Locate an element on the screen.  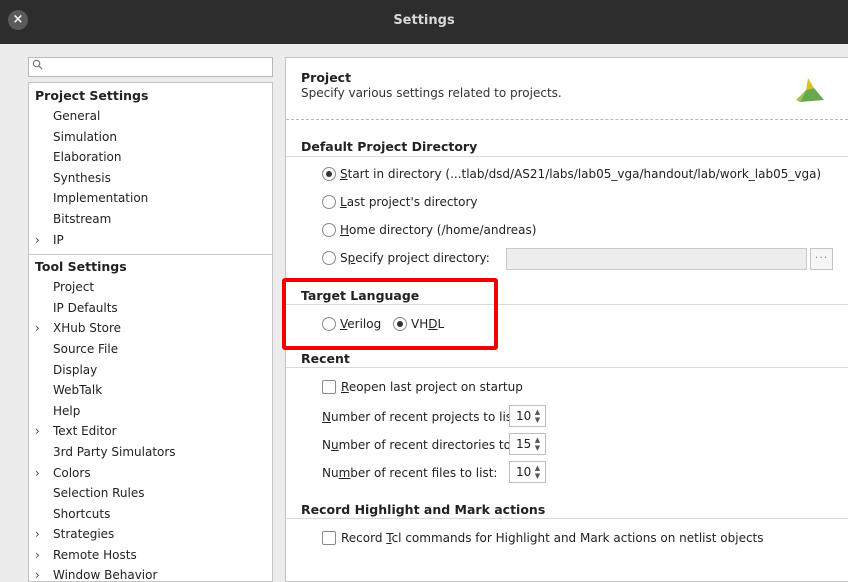
tree-item-ip: › IP is located at coordinates (150, 240).